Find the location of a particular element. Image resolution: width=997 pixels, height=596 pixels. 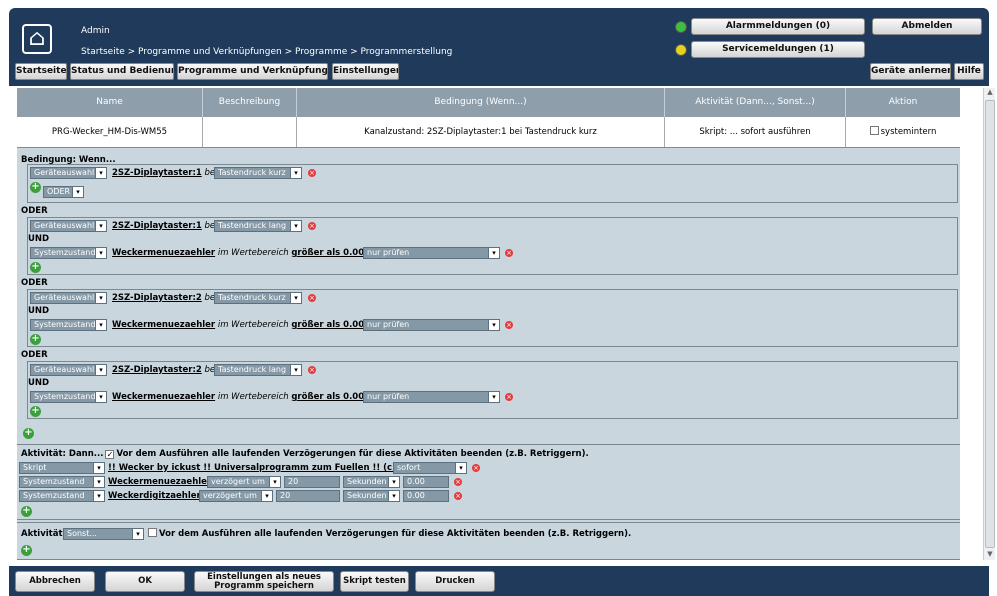

vertical-scrollbar: ▲ ▼ is located at coordinates (989, 324).